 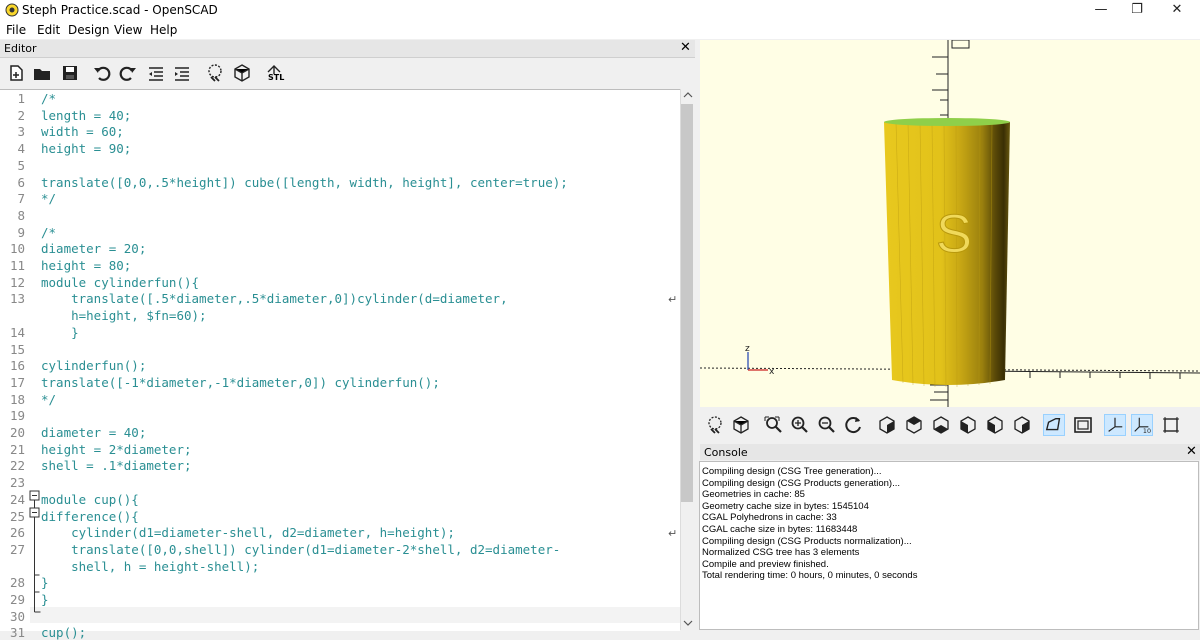 What do you see at coordinates (1054, 425) in the screenshot?
I see `perspective-icon` at bounding box center [1054, 425].